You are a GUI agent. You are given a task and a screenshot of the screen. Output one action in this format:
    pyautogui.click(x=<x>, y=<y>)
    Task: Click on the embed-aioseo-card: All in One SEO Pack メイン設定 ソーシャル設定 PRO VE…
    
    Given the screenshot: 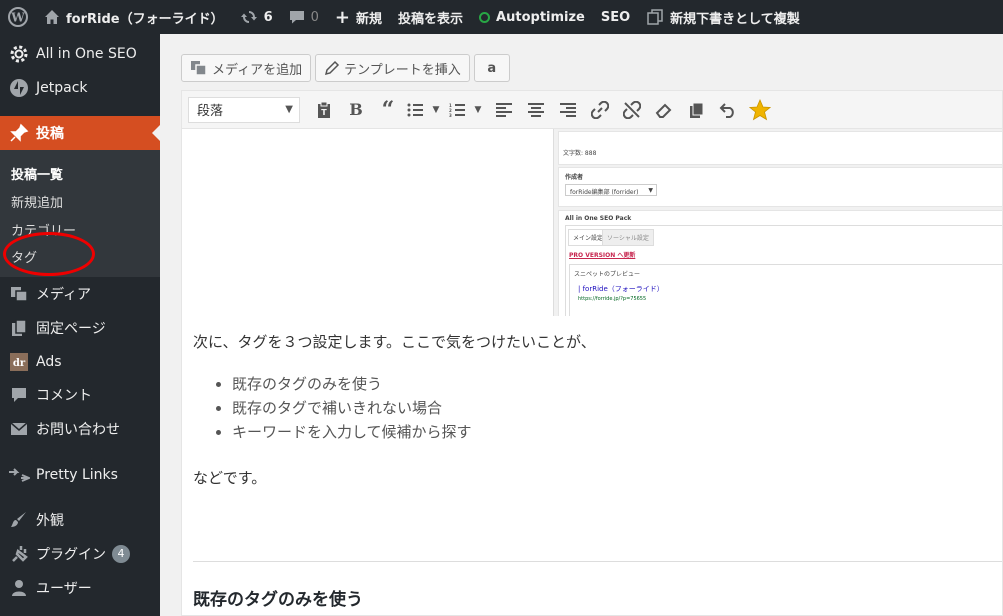 What is the action you would take?
    pyautogui.click(x=780, y=263)
    